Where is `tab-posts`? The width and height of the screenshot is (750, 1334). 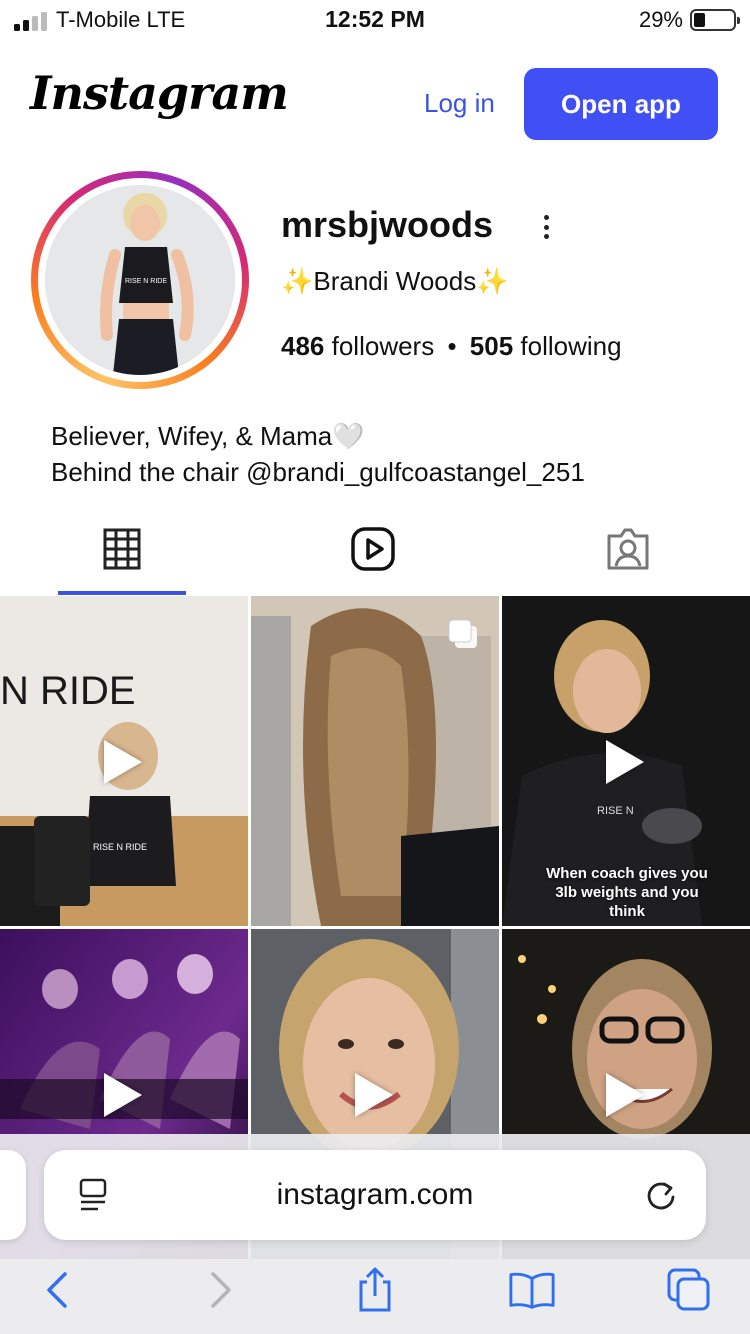 tab-posts is located at coordinates (122, 549).